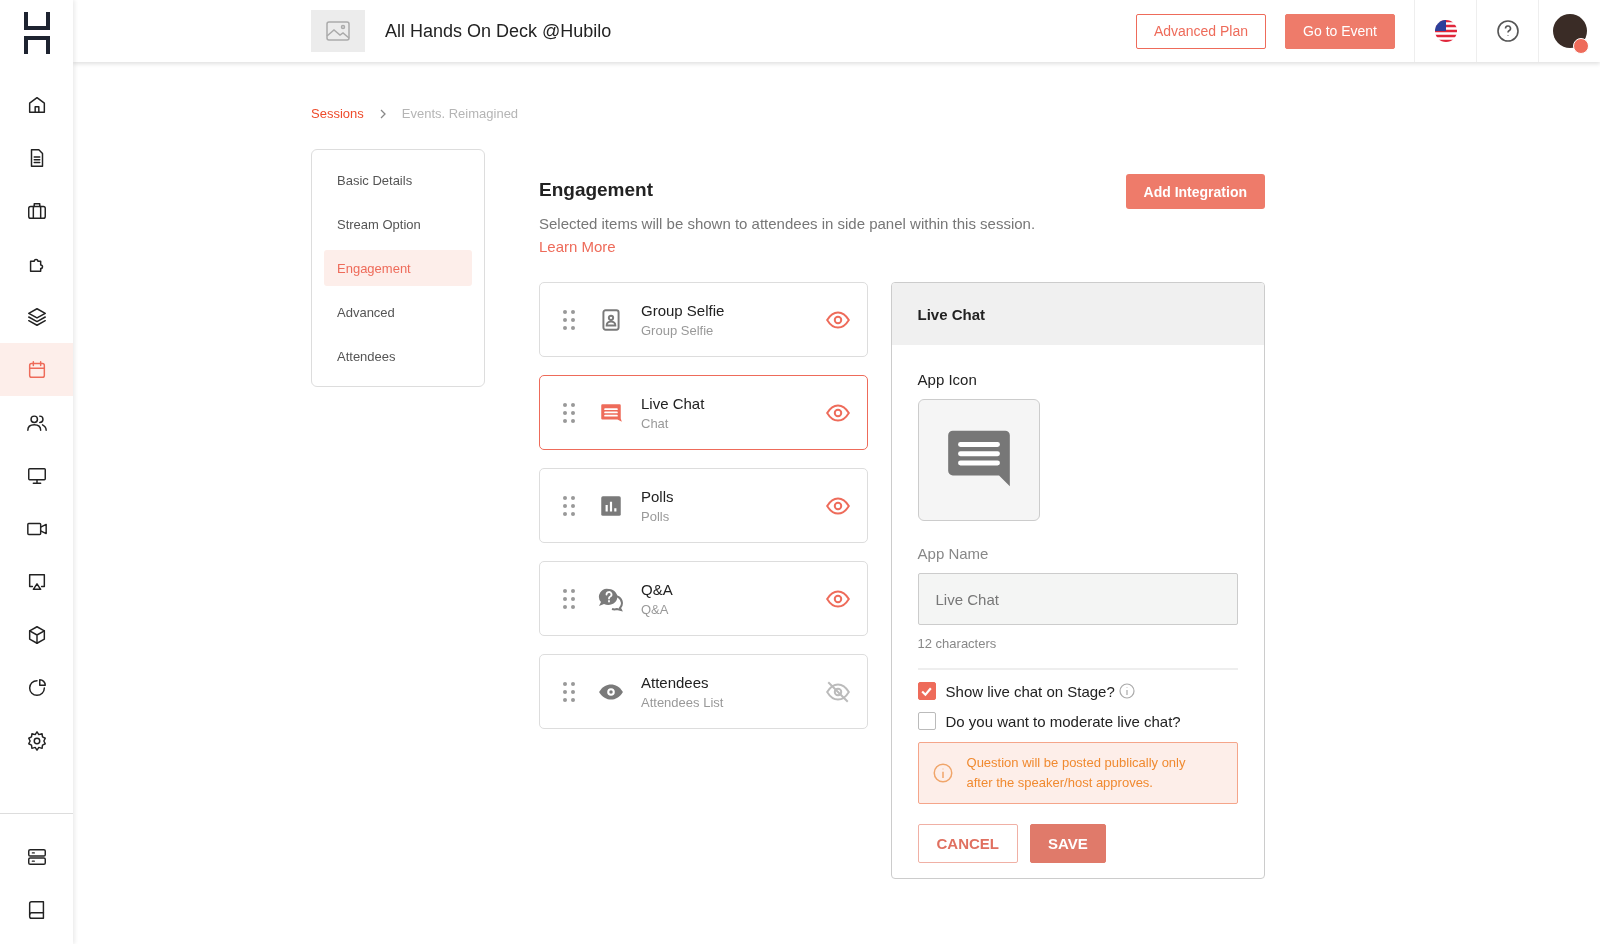 This screenshot has height=944, width=1600. I want to click on avatar, so click(1569, 31).